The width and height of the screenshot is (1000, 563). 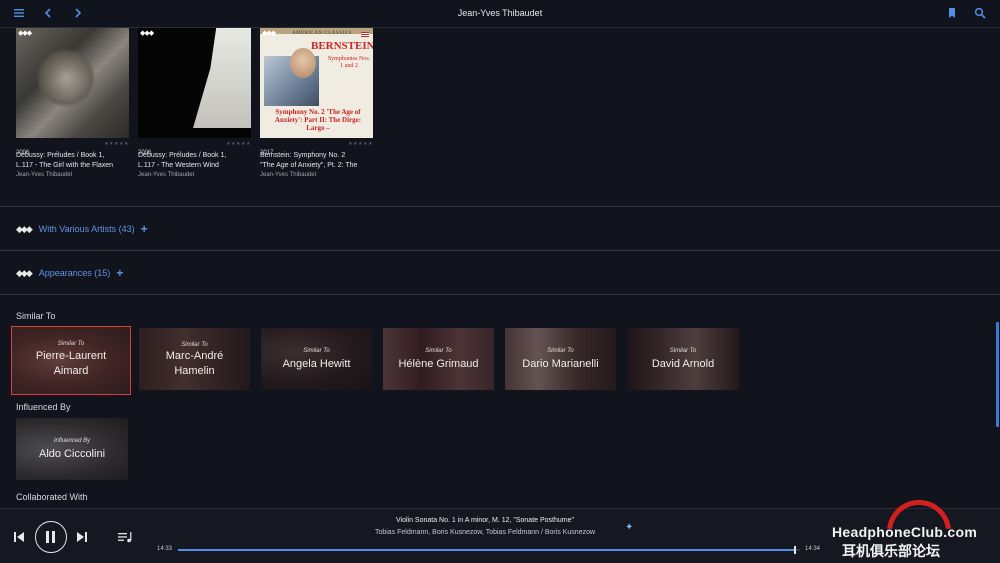 What do you see at coordinates (82, 537) in the screenshot?
I see `next-track-icon` at bounding box center [82, 537].